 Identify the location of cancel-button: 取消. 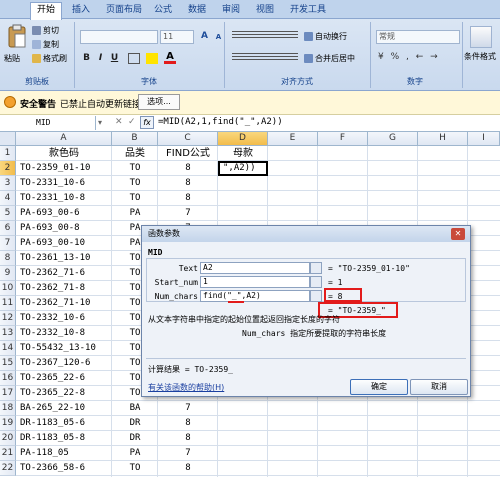
(439, 387).